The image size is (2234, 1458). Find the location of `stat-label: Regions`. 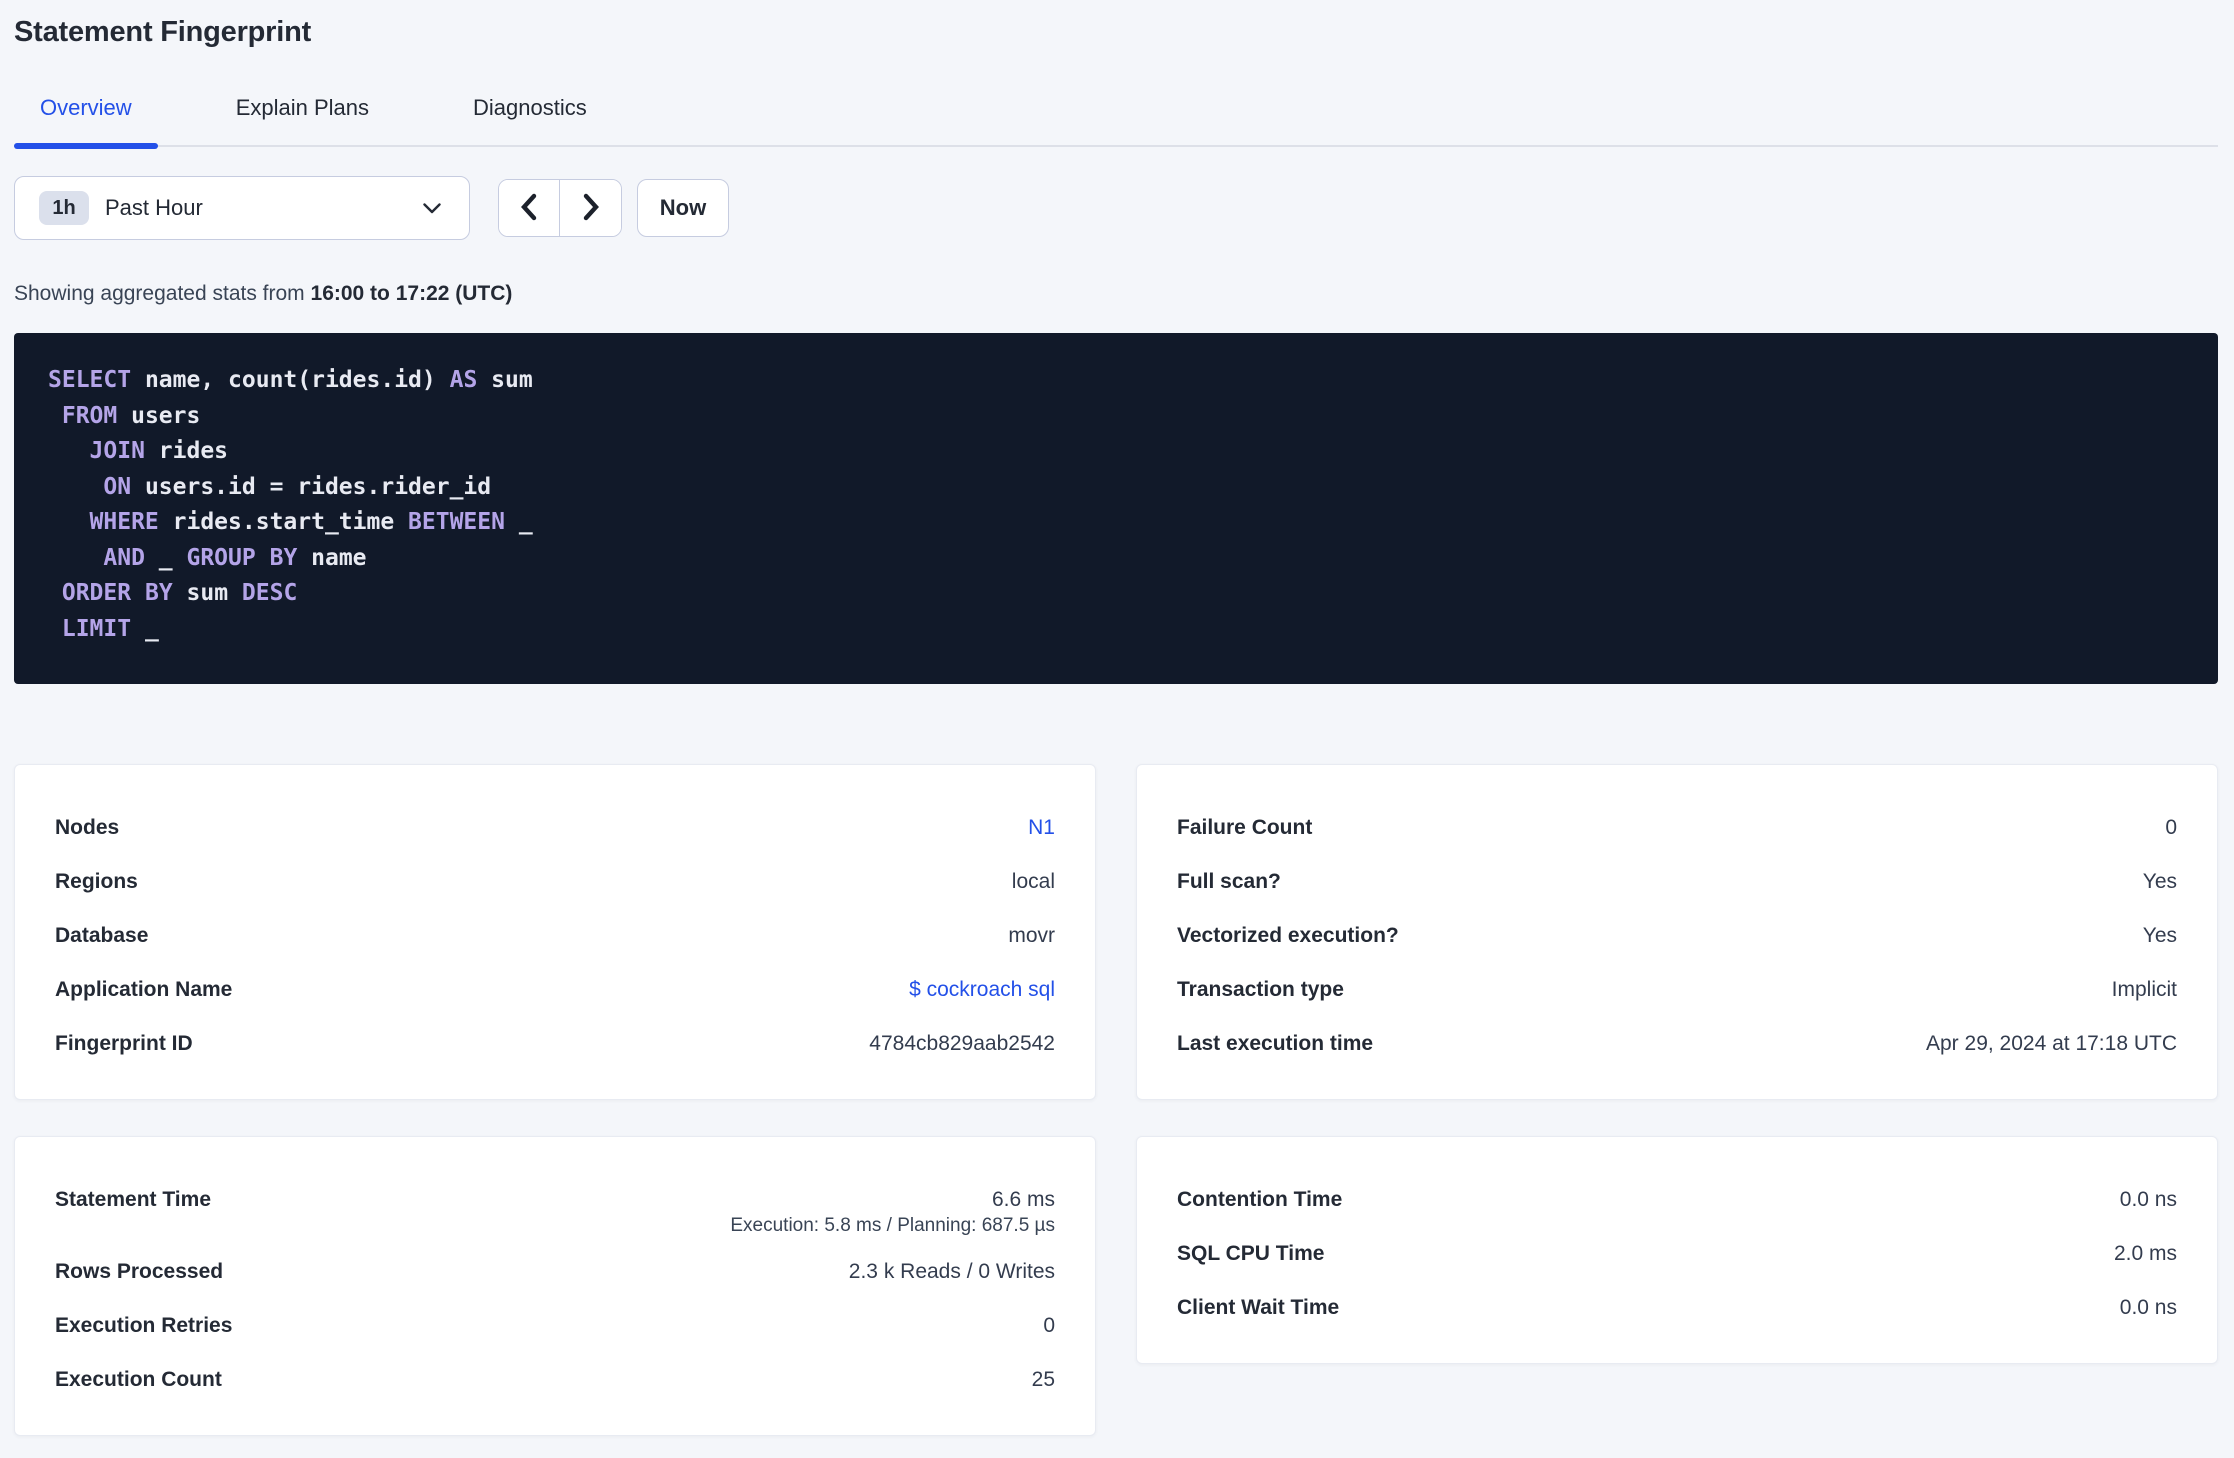

stat-label: Regions is located at coordinates (96, 881).